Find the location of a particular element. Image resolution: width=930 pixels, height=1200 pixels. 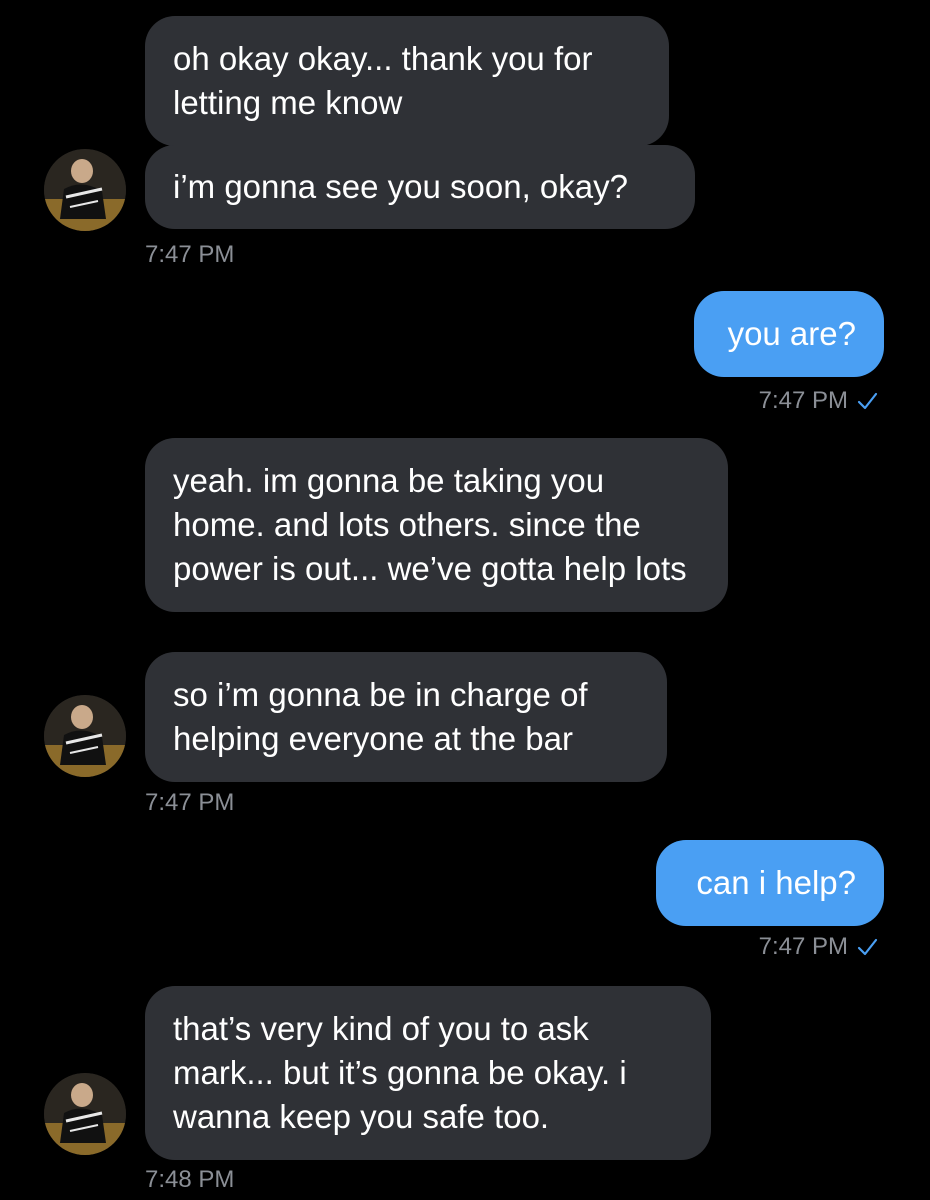

incoming-message: i’m gonna see you soon, okay? is located at coordinates (420, 187).